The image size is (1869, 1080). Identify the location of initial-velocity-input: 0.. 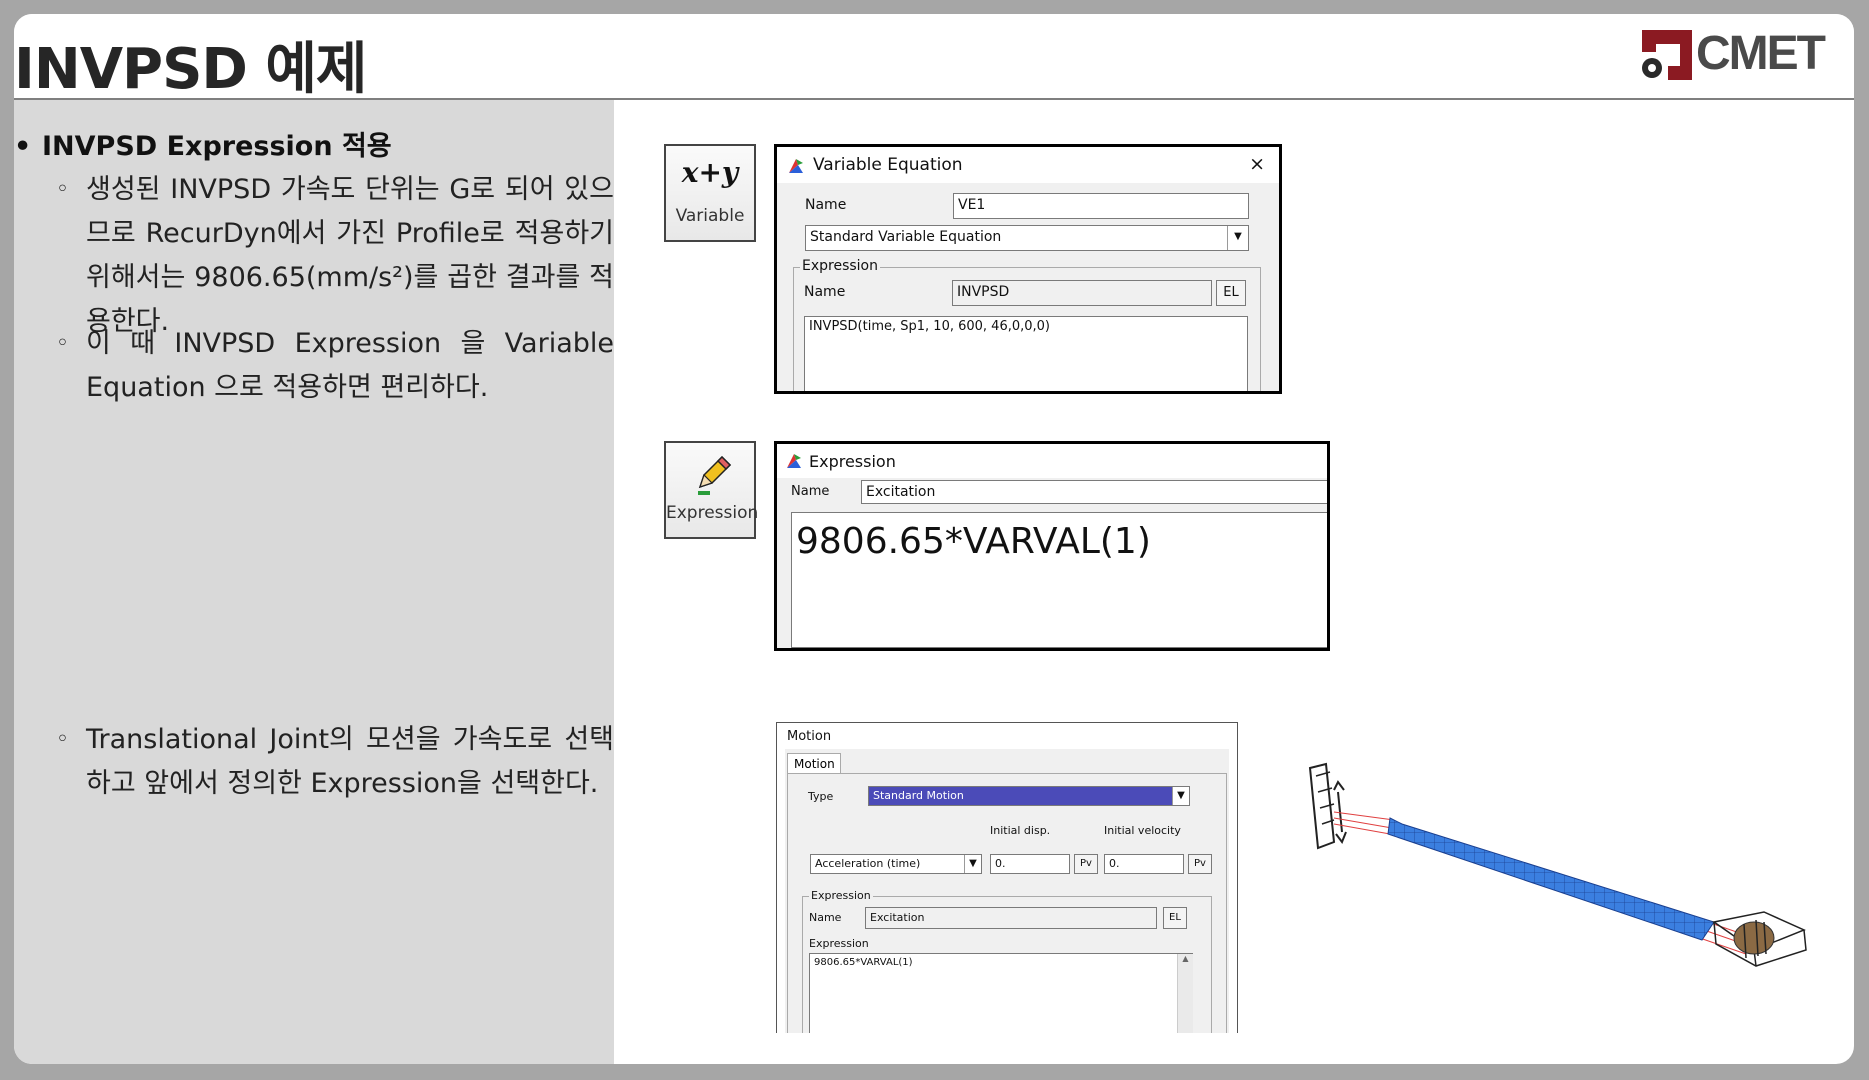
(1144, 864).